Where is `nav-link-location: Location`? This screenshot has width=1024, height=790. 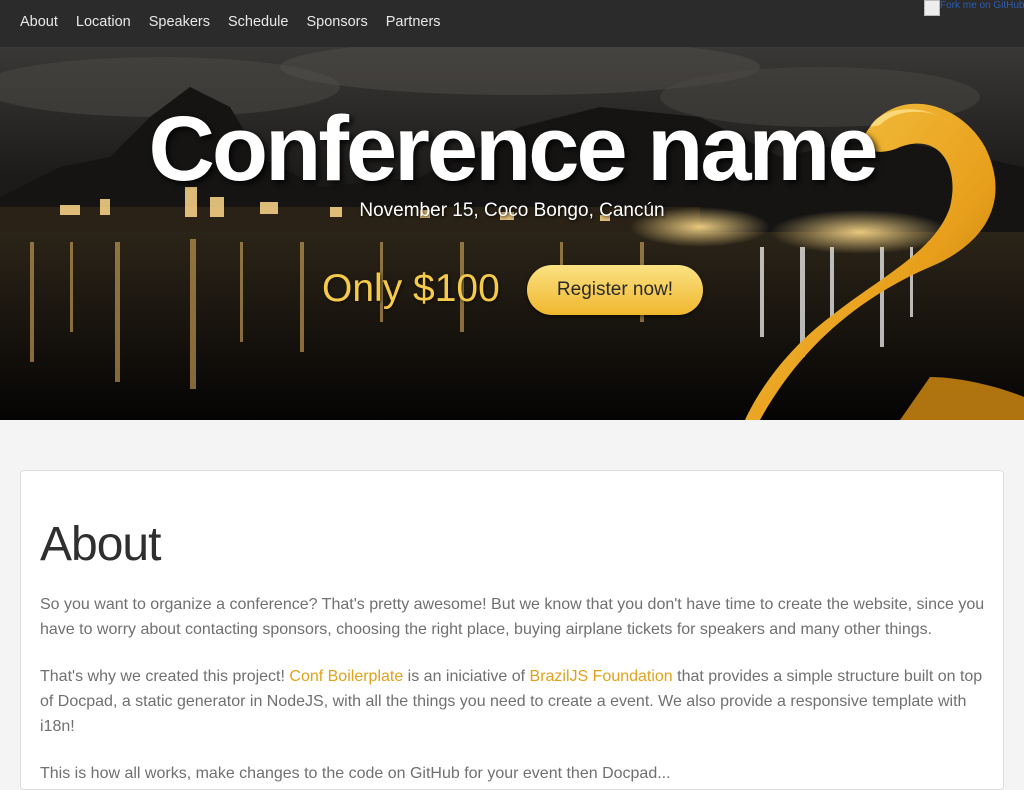
nav-link-location: Location is located at coordinates (103, 22).